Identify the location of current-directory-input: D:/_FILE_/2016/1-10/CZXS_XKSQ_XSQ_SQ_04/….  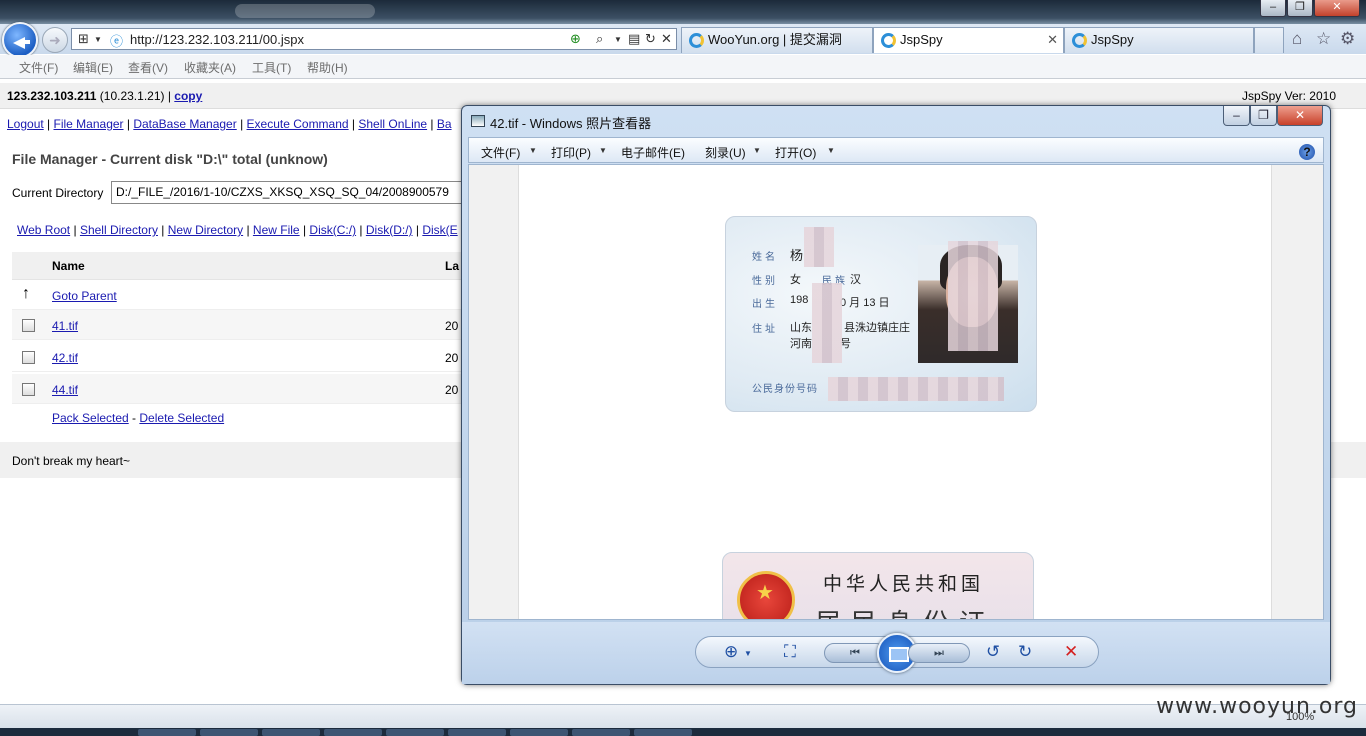
(291, 192).